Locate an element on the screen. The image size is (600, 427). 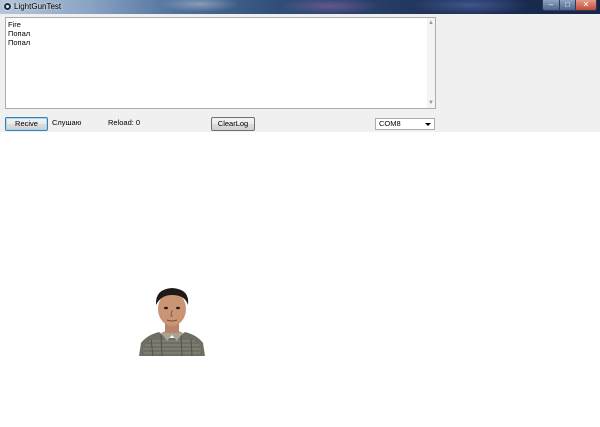
com-port-value: COM8 is located at coordinates (390, 123).